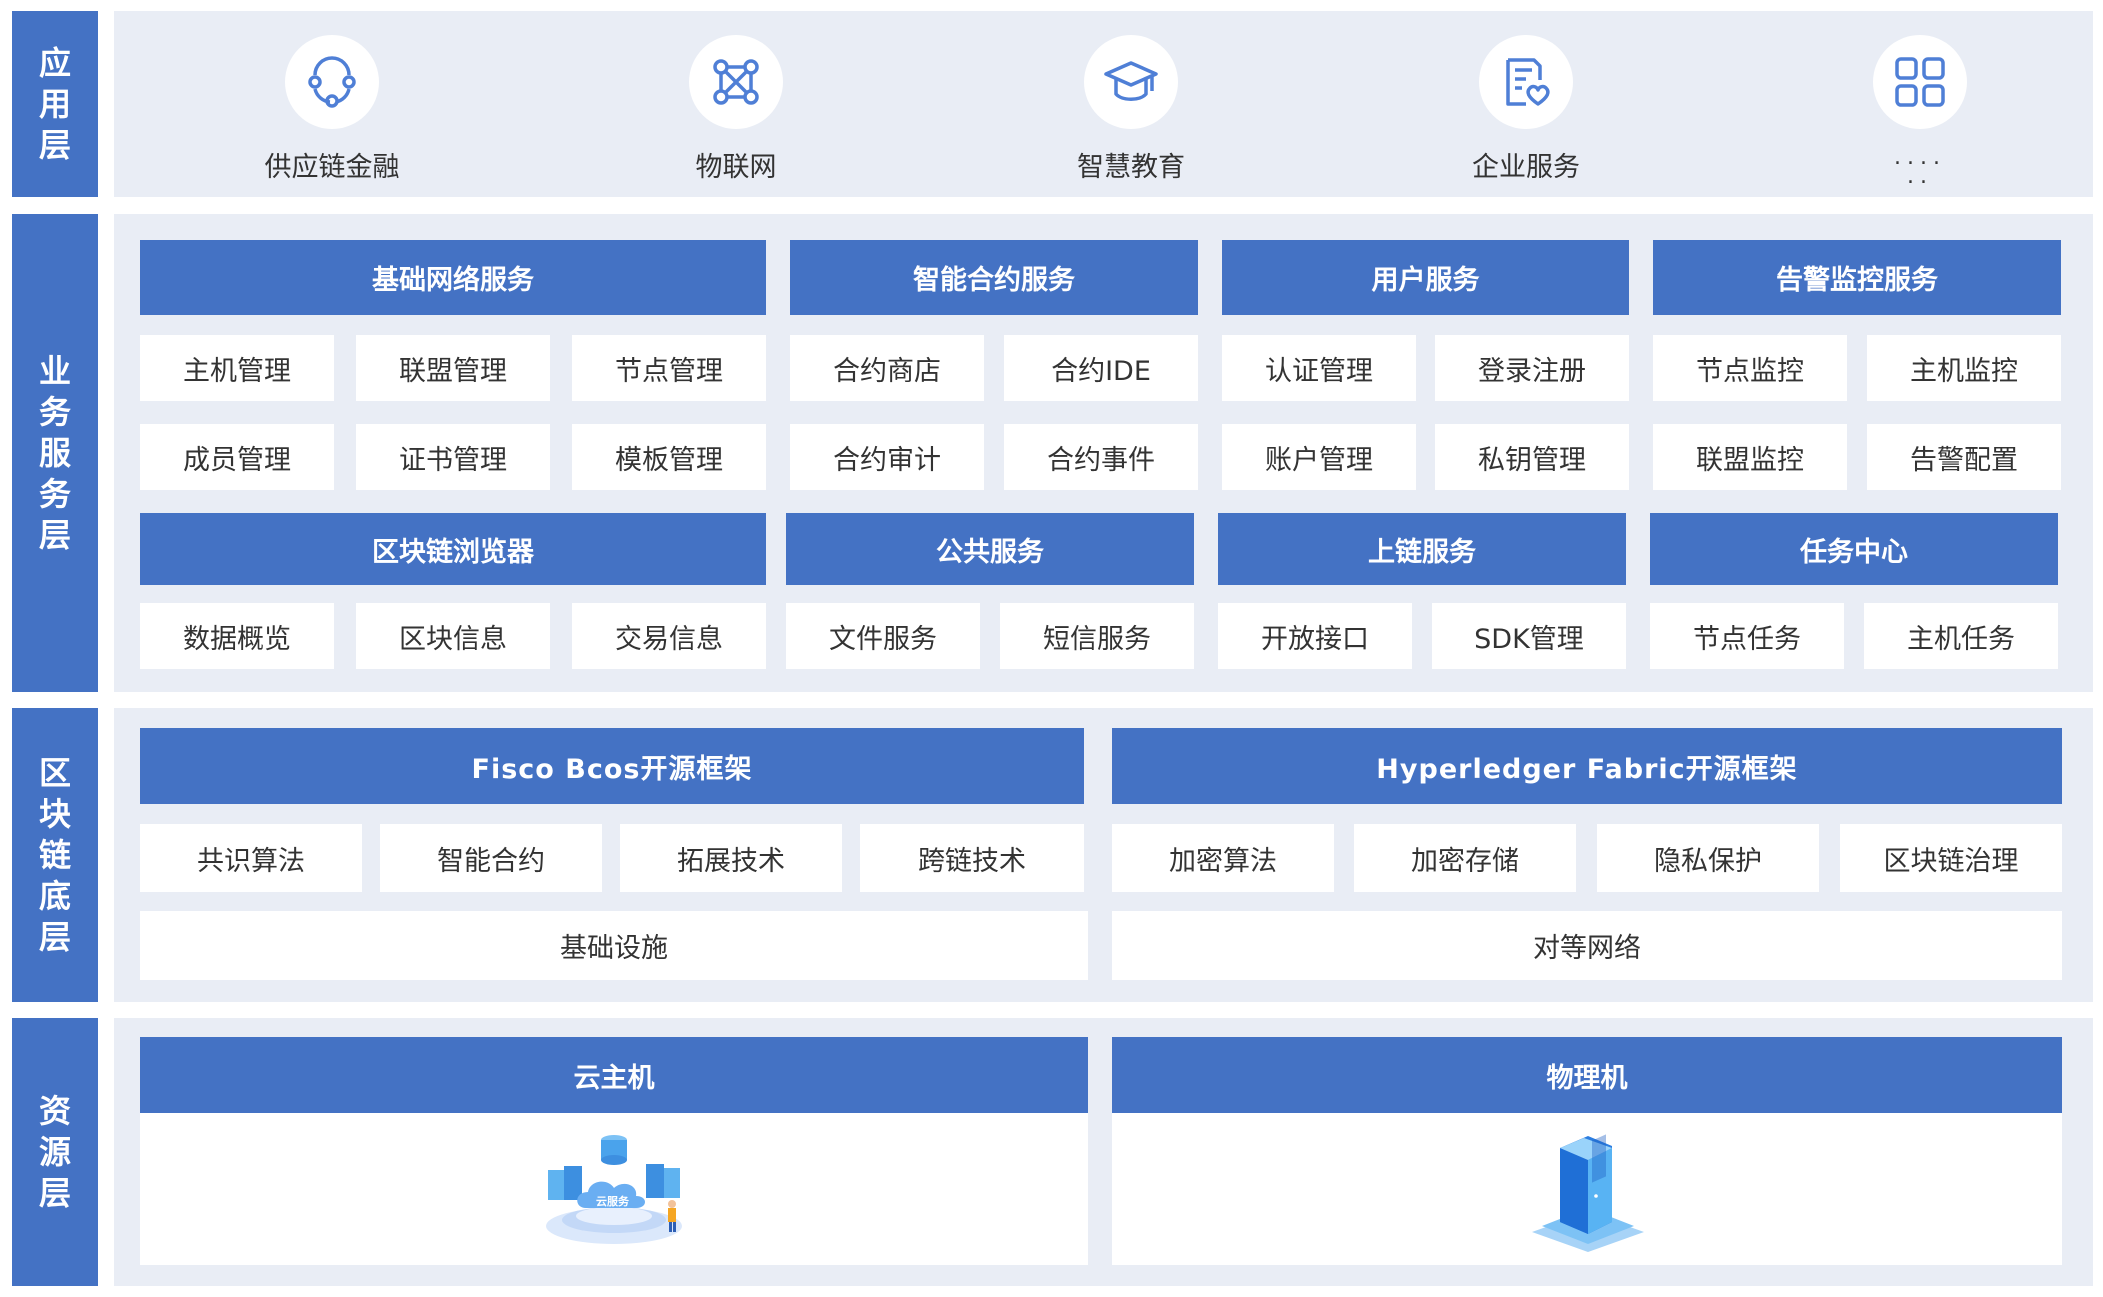 The image size is (2103, 1297). Describe the element at coordinates (990, 549) in the screenshot. I see `group-header-public-service: 公共服务` at that location.